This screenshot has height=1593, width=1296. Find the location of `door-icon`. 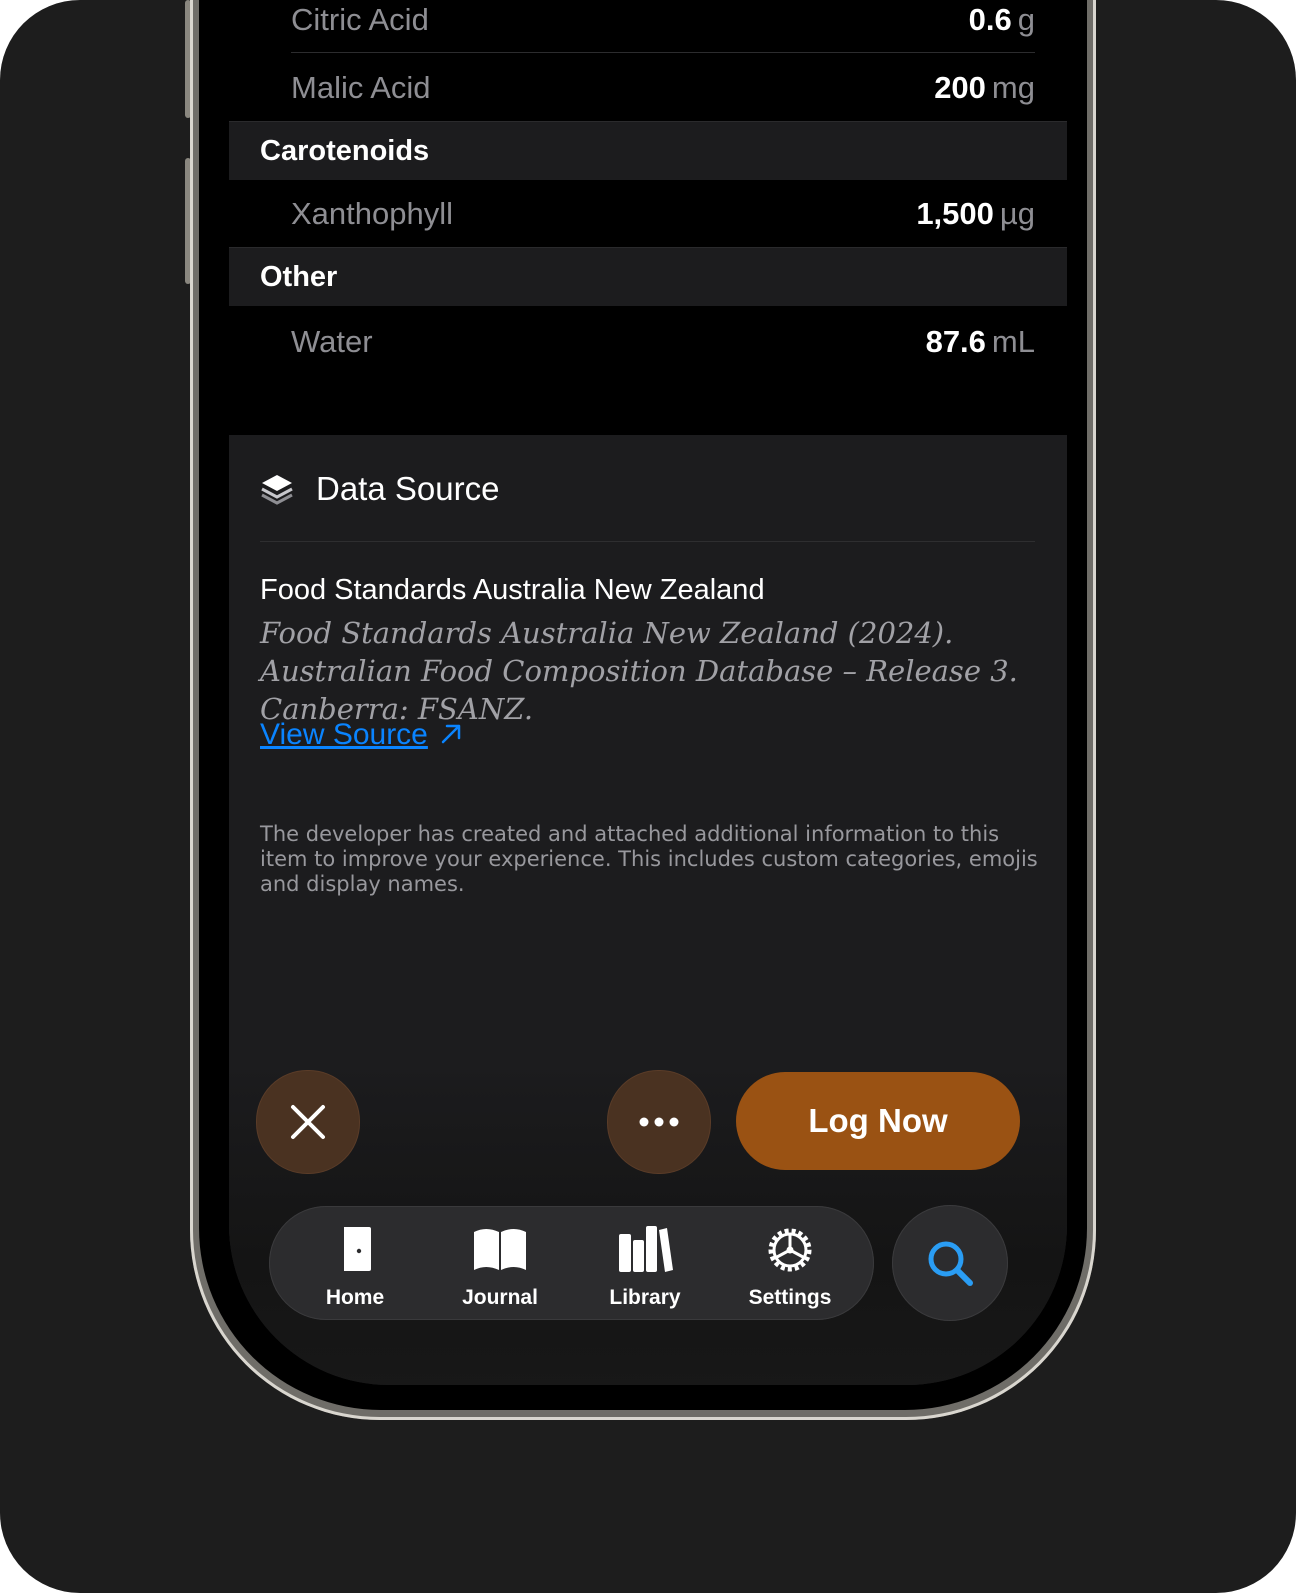

door-icon is located at coordinates (355, 1249).